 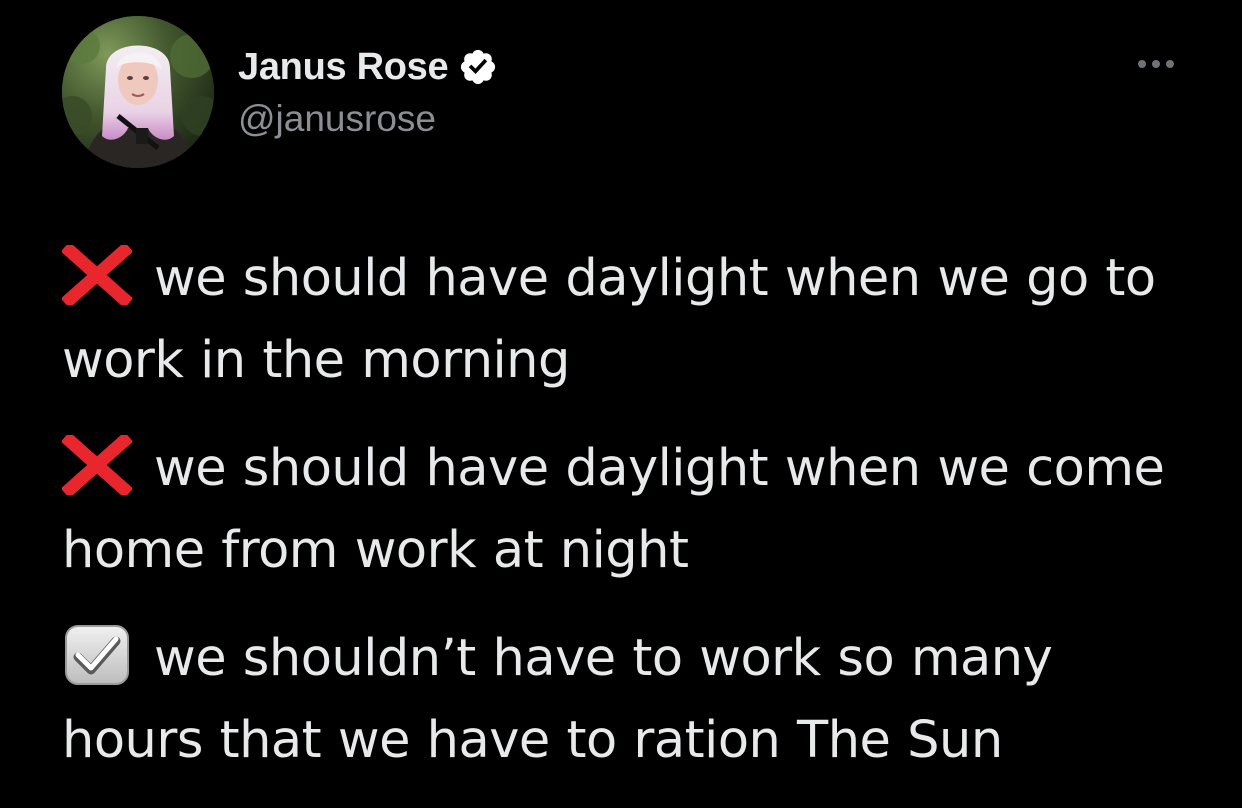 I want to click on user-handle: @janusrose, so click(x=337, y=119).